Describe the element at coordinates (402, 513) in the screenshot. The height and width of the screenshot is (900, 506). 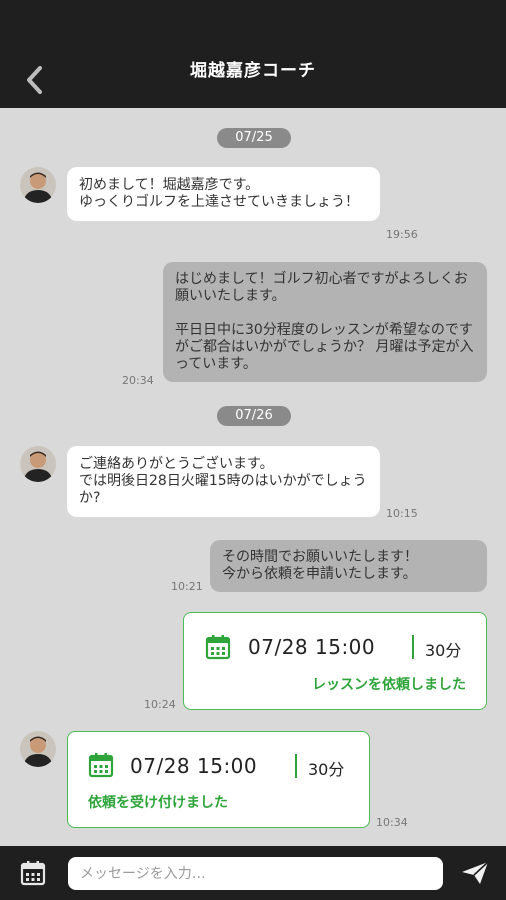
I see `message-time: 10:15` at that location.